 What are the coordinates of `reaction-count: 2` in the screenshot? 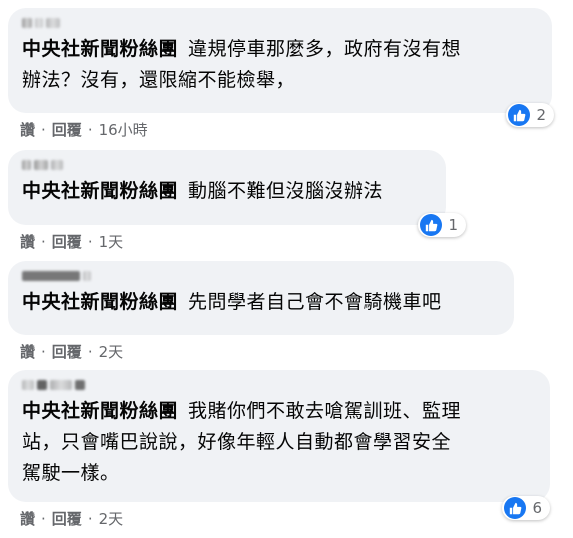 It's located at (530, 115).